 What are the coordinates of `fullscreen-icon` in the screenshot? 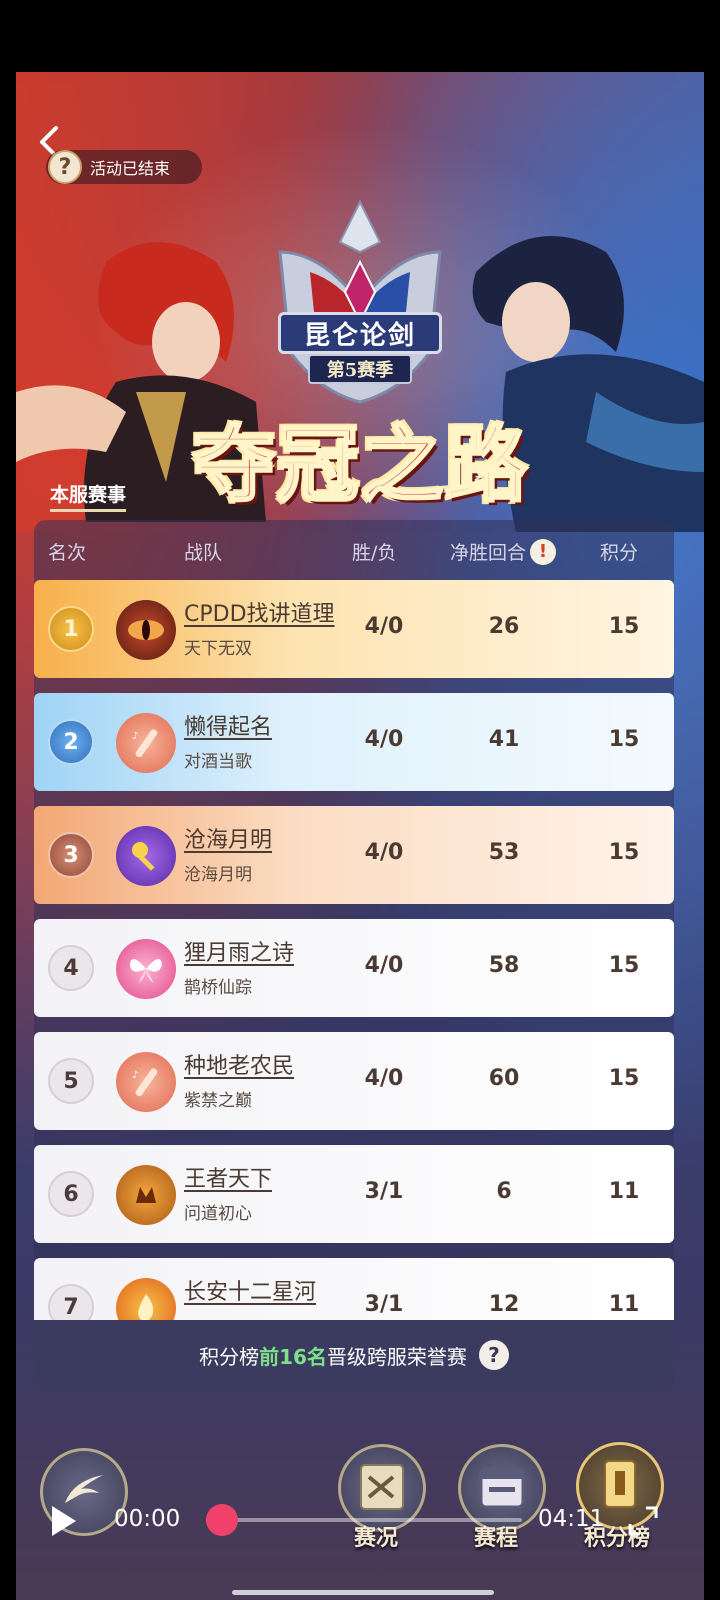 It's located at (643, 1521).